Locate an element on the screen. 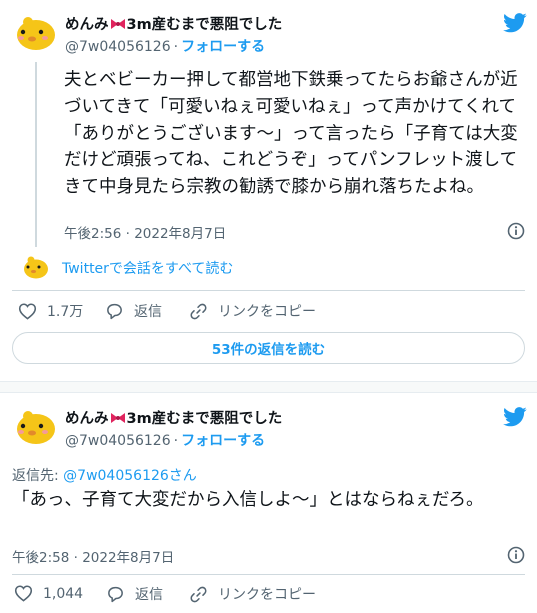 The height and width of the screenshot is (613, 537). read-conversation-link: Twitterで会話をすべて読む is located at coordinates (147, 268).